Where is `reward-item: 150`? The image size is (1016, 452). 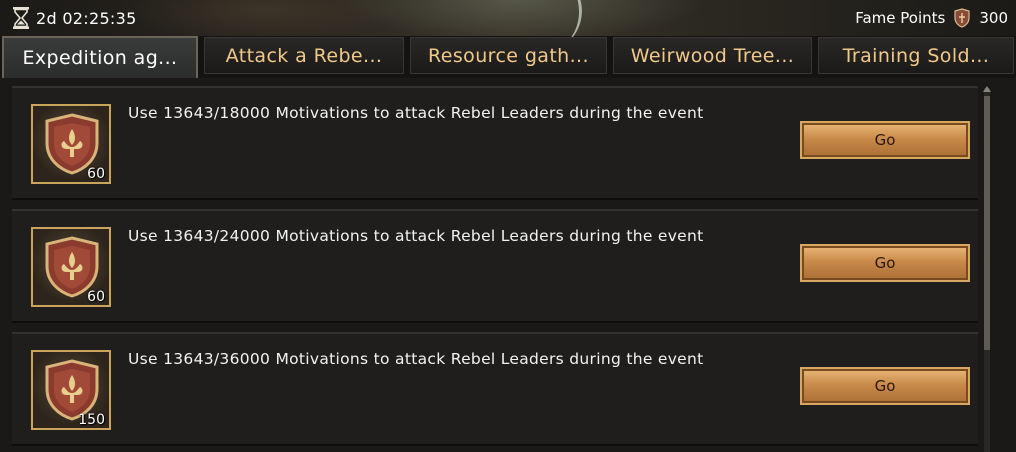 reward-item: 150 is located at coordinates (71, 390).